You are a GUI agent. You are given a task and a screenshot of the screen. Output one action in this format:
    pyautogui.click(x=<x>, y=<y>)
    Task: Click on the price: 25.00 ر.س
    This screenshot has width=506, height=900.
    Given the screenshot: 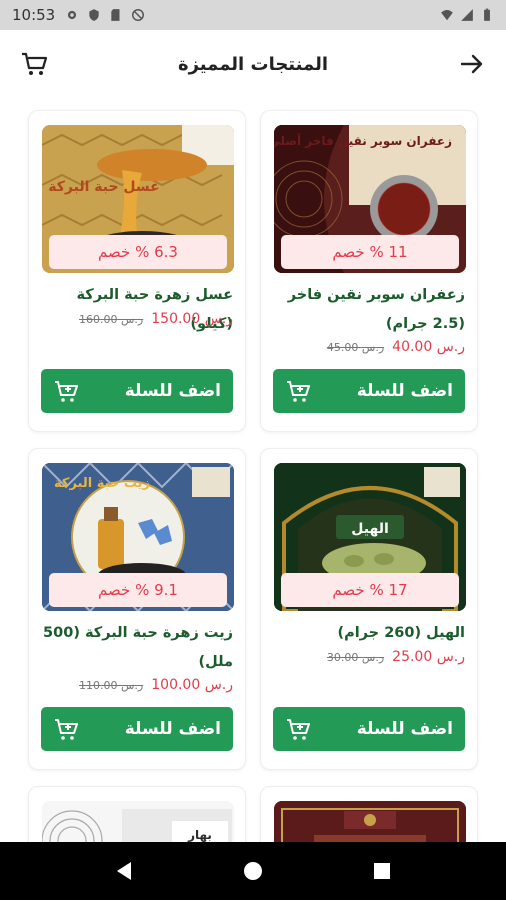 What is the action you would take?
    pyautogui.click(x=428, y=657)
    